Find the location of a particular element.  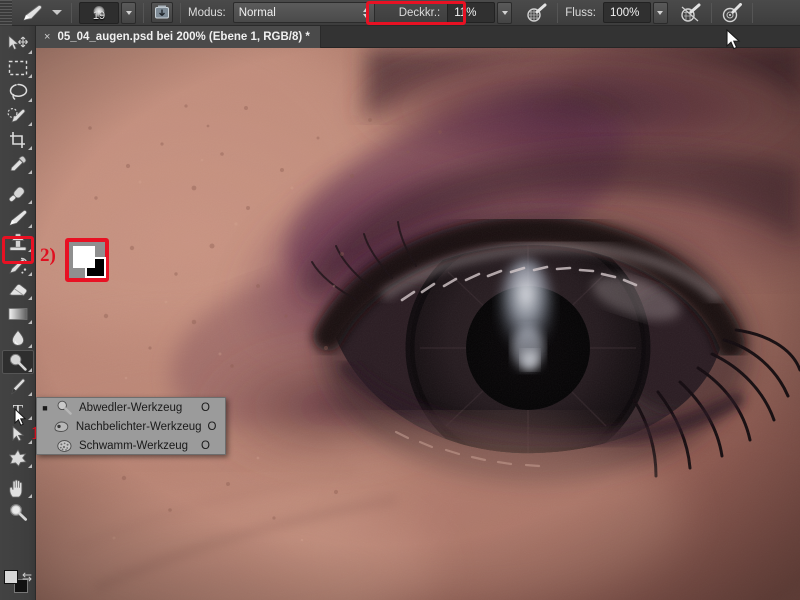

burn-icon is located at coordinates (61, 426).